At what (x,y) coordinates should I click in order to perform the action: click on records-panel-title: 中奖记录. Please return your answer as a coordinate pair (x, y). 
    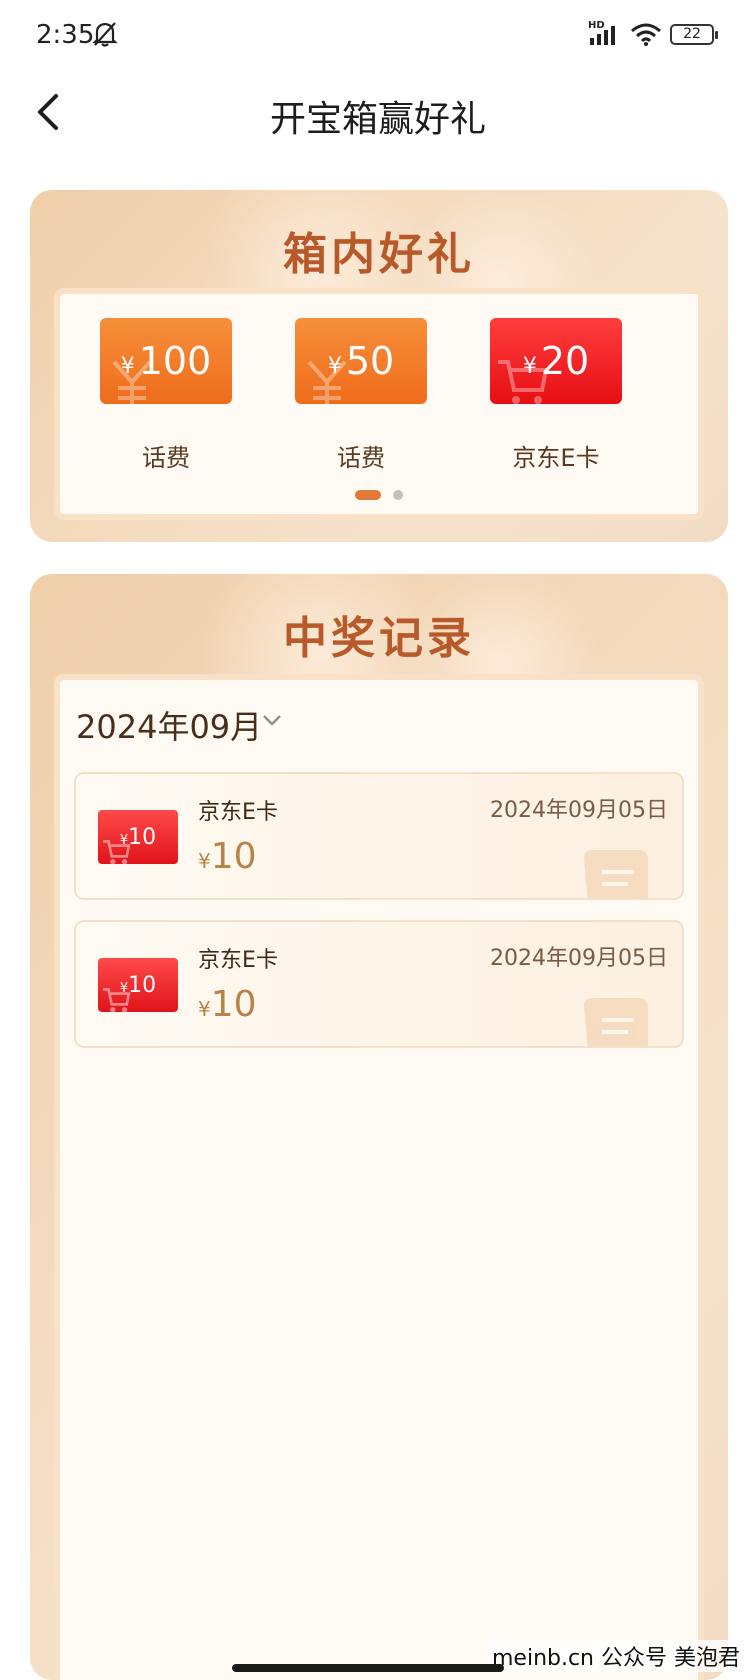
    Looking at the image, I should click on (379, 638).